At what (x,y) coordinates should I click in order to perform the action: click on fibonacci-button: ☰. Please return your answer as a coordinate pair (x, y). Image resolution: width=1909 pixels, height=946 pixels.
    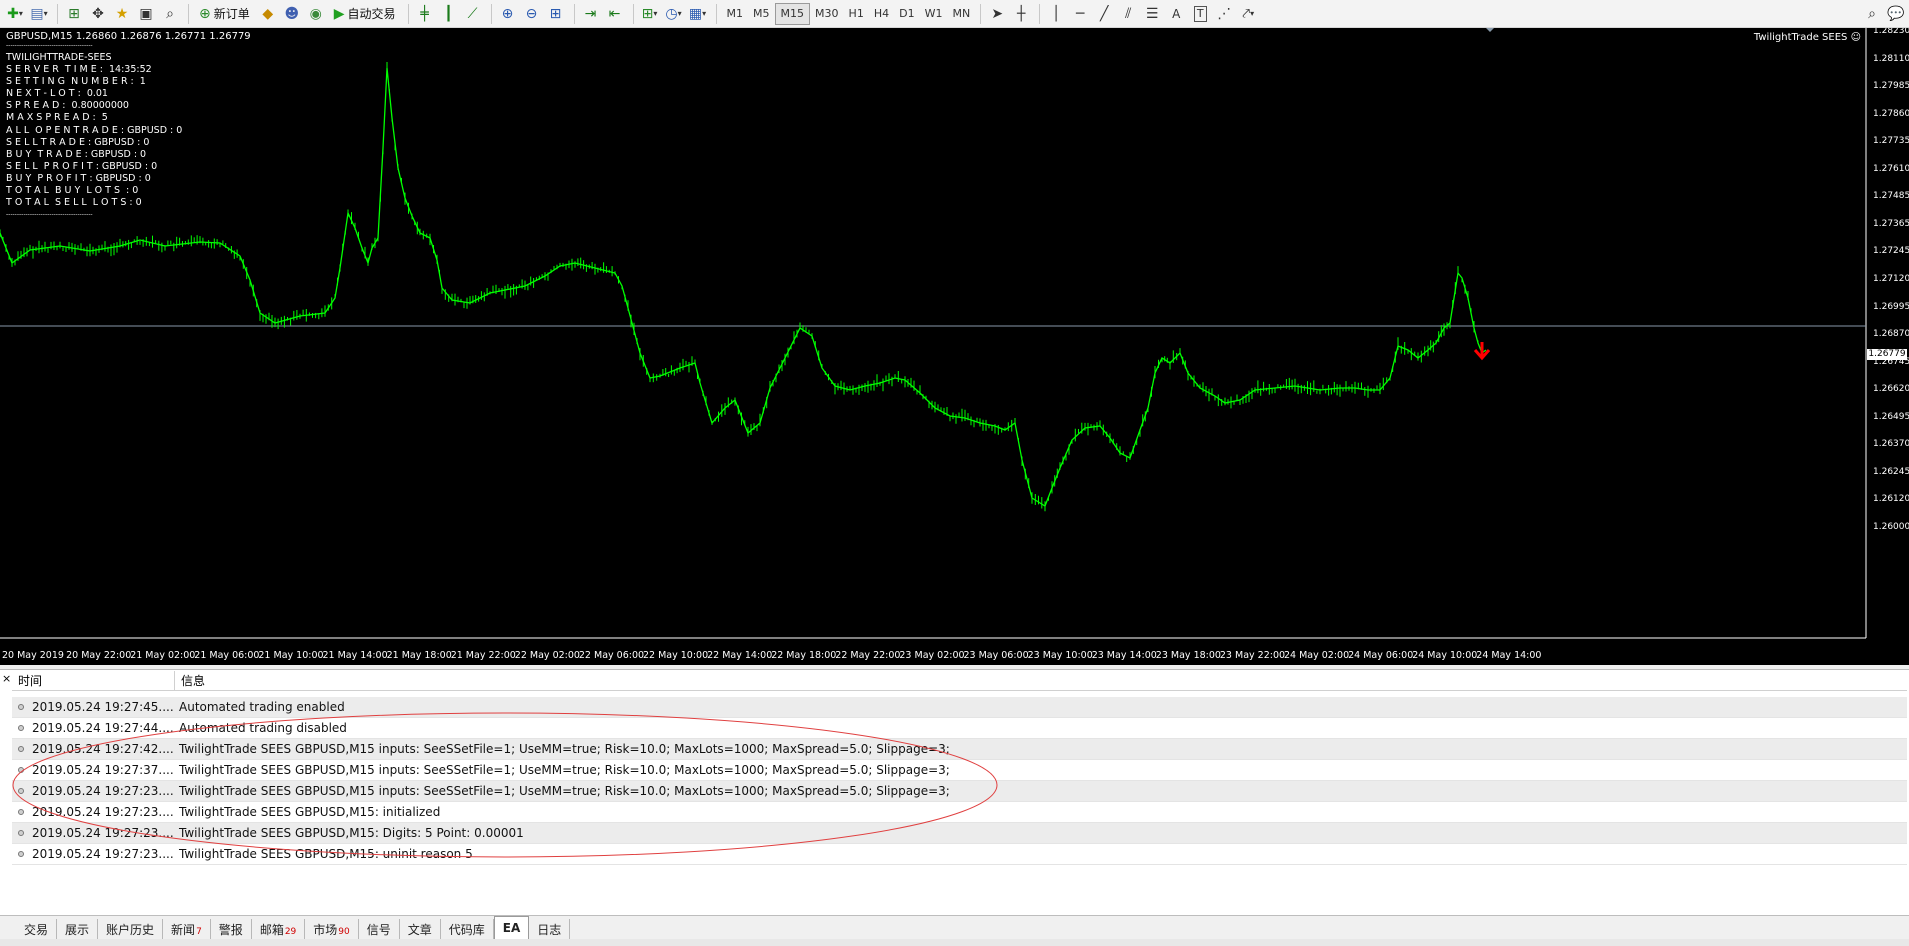
    Looking at the image, I should click on (1152, 14).